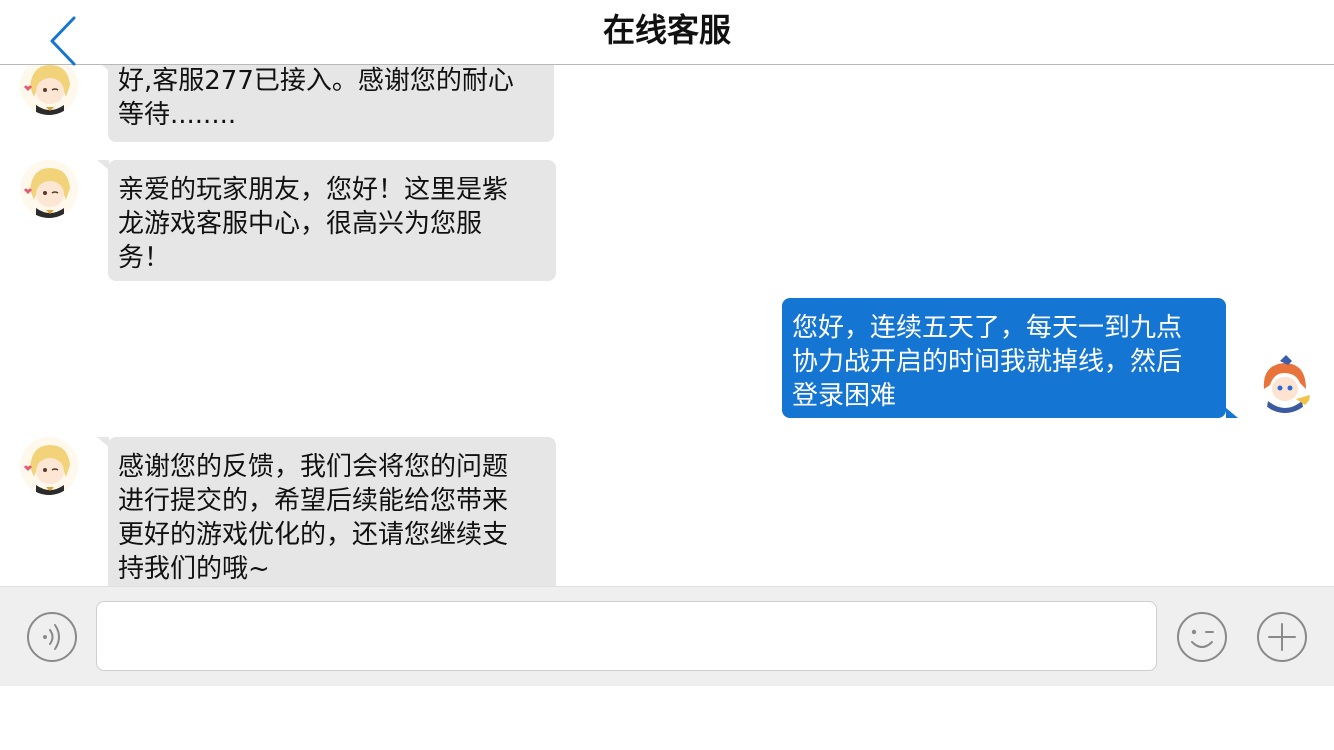 The image size is (1334, 750). I want to click on user-avatar, so click(1285, 384).